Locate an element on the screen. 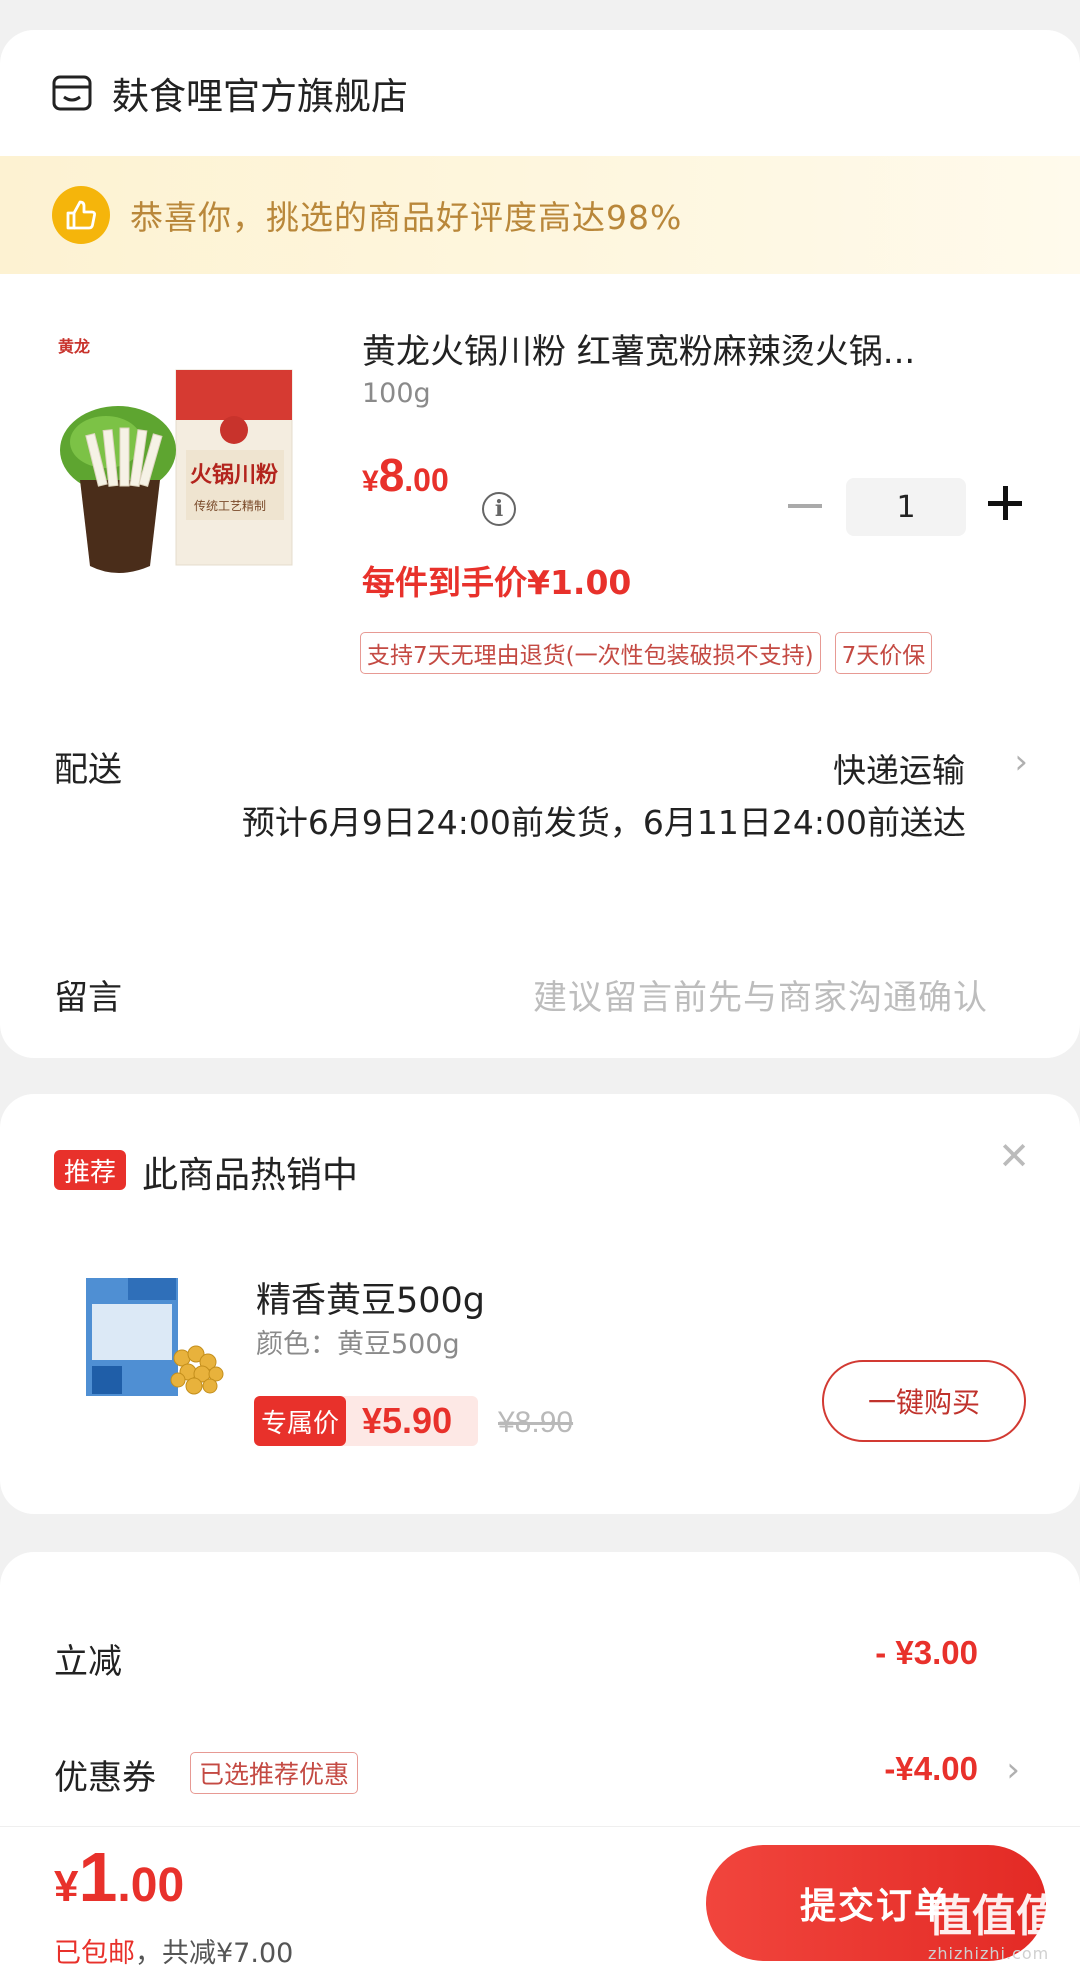 This screenshot has height=1977, width=1080. praise-text: 恭喜你，挑选的商品好评度高达98% is located at coordinates (406, 217).